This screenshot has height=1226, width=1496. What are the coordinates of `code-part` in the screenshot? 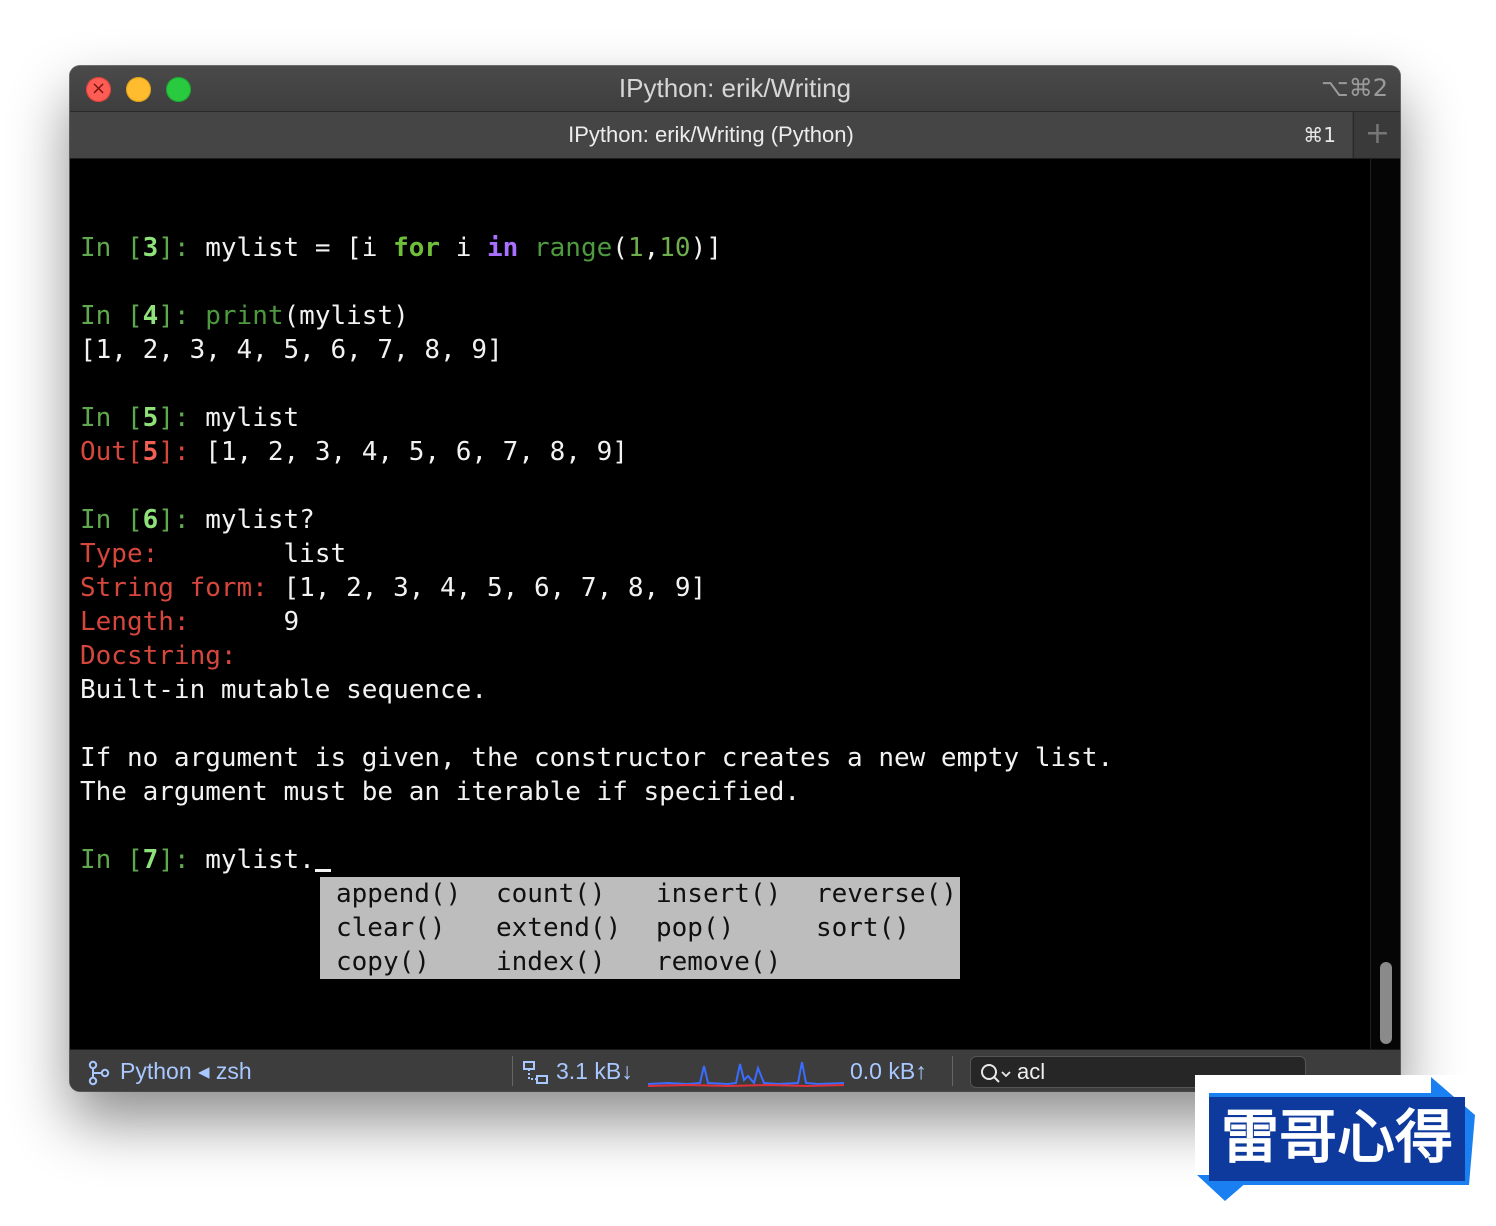 It's located at (526, 248).